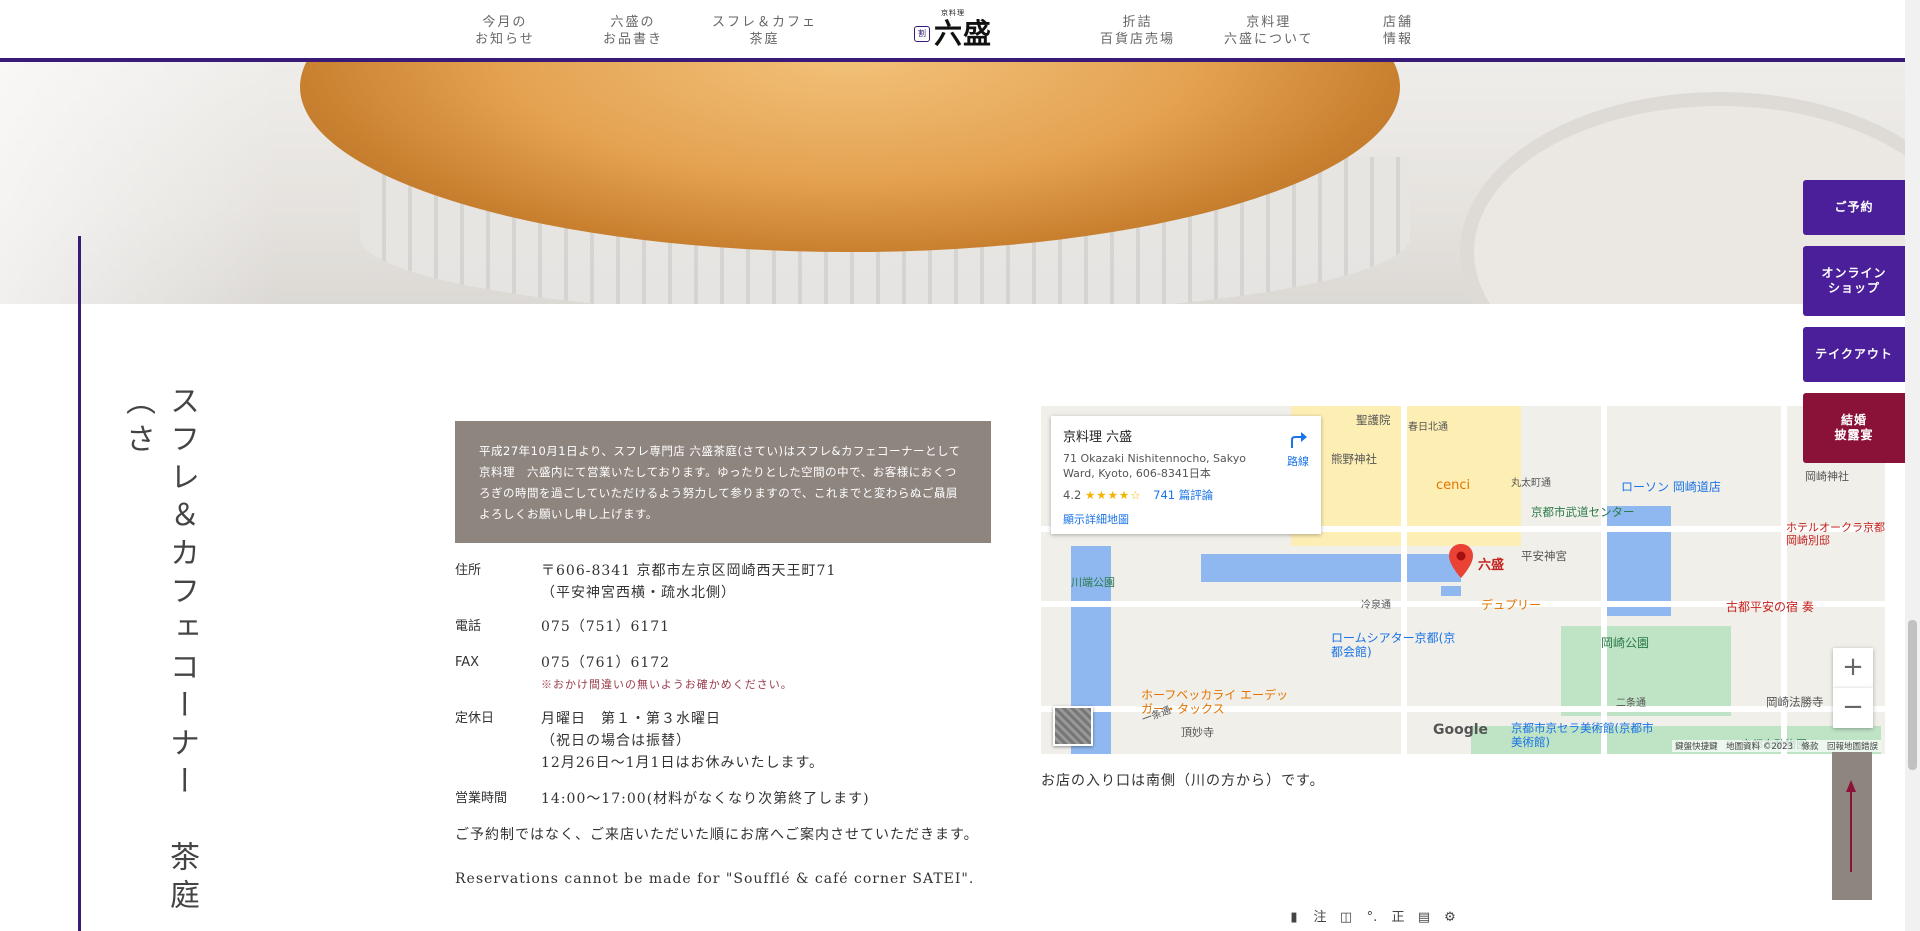 This screenshot has height=931, width=1920. Describe the element at coordinates (717, 835) in the screenshot. I see `reservation-jp: ご予約制ではなく、ご来店いただいた順にお席へご案内させていただきます。` at that location.